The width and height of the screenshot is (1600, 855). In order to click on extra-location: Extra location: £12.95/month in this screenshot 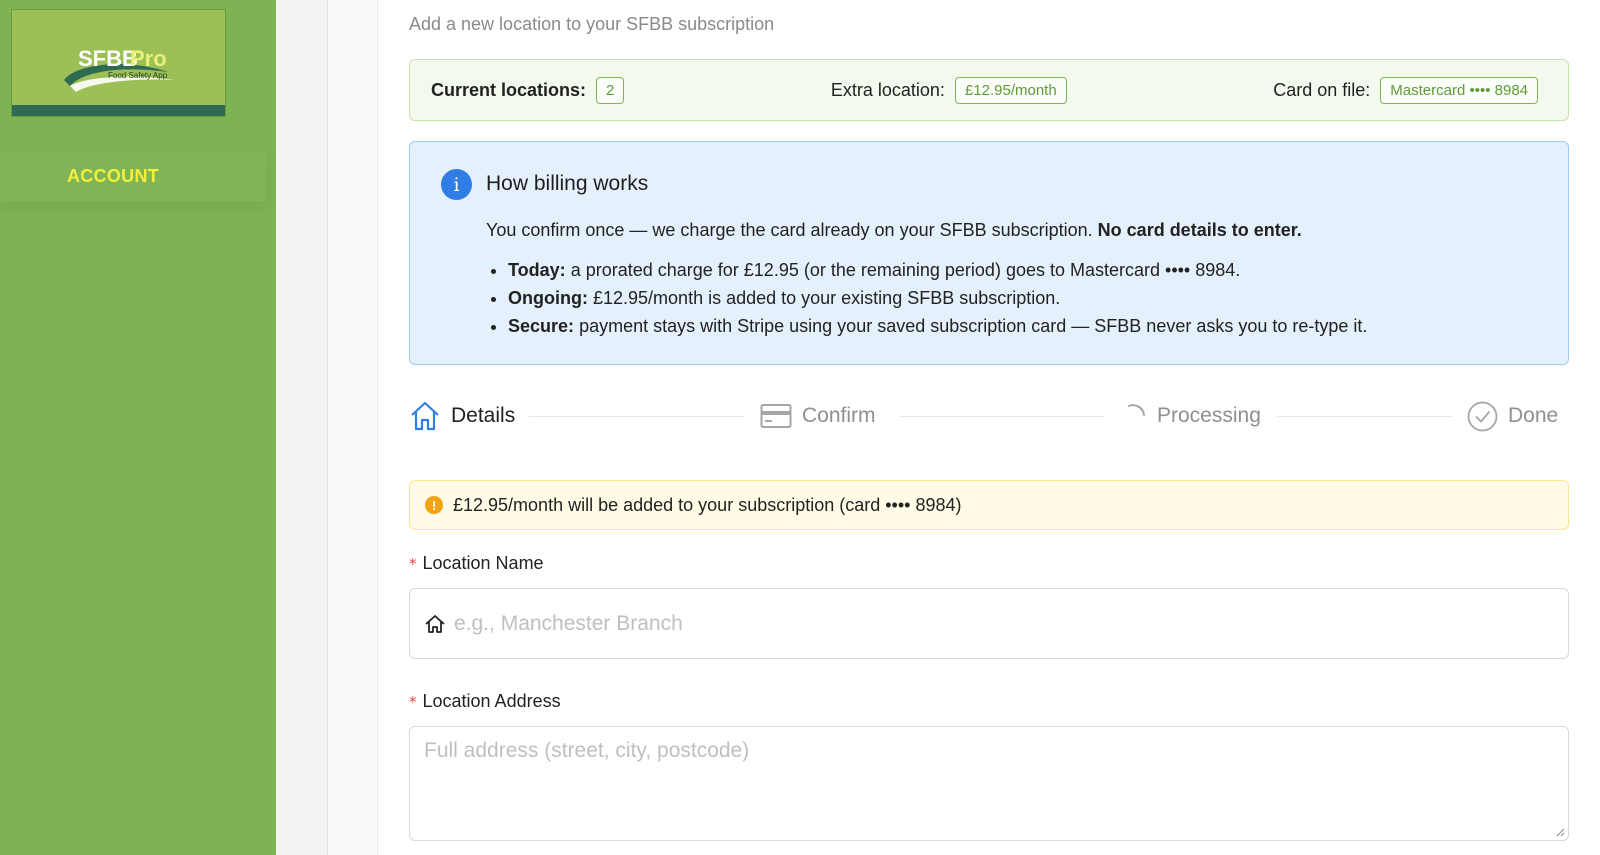, I will do `click(948, 90)`.